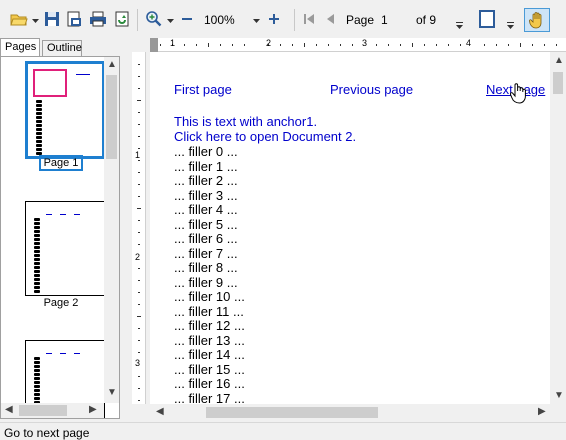 The image size is (566, 440). Describe the element at coordinates (393, 20) in the screenshot. I see `page-number-input: 1` at that location.